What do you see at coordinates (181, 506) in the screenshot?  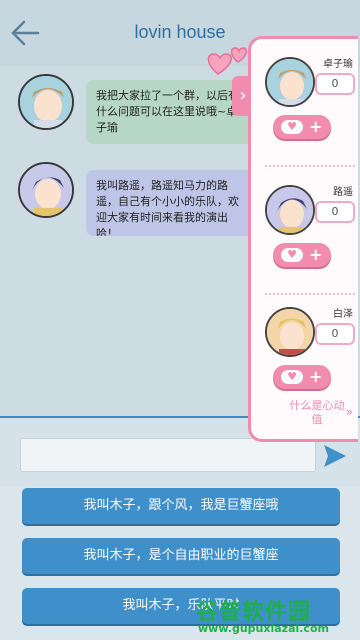 I see `reply-option: 我叫木子，跟个风，我是巨蟹座哦` at bounding box center [181, 506].